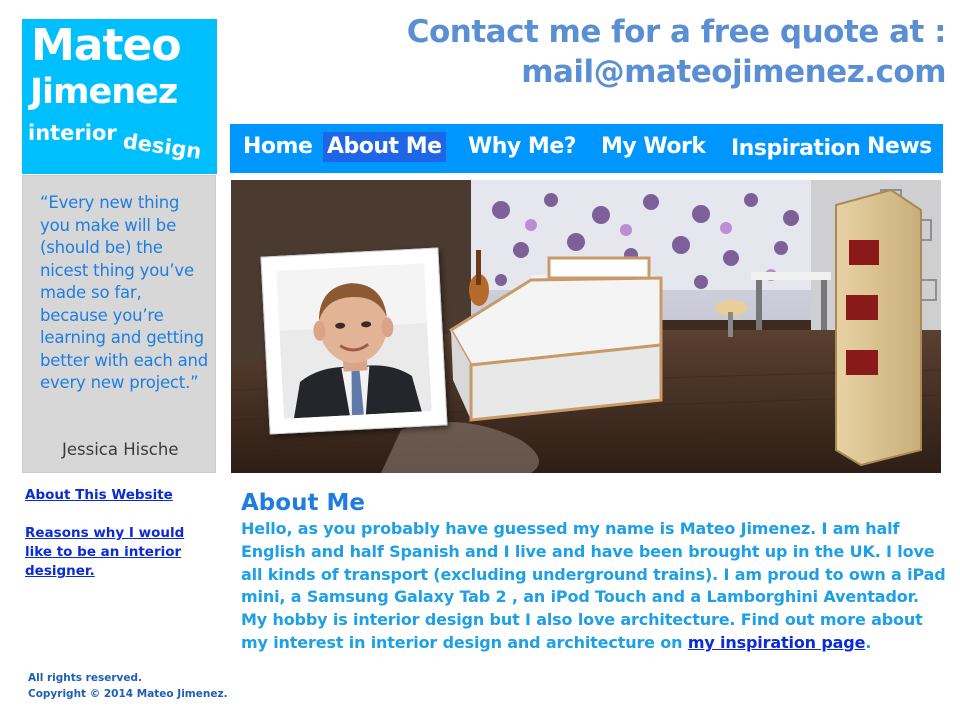 This screenshot has height=720, width=960. Describe the element at coordinates (106, 45) in the screenshot. I see `logo-line-1: Mateo` at that location.